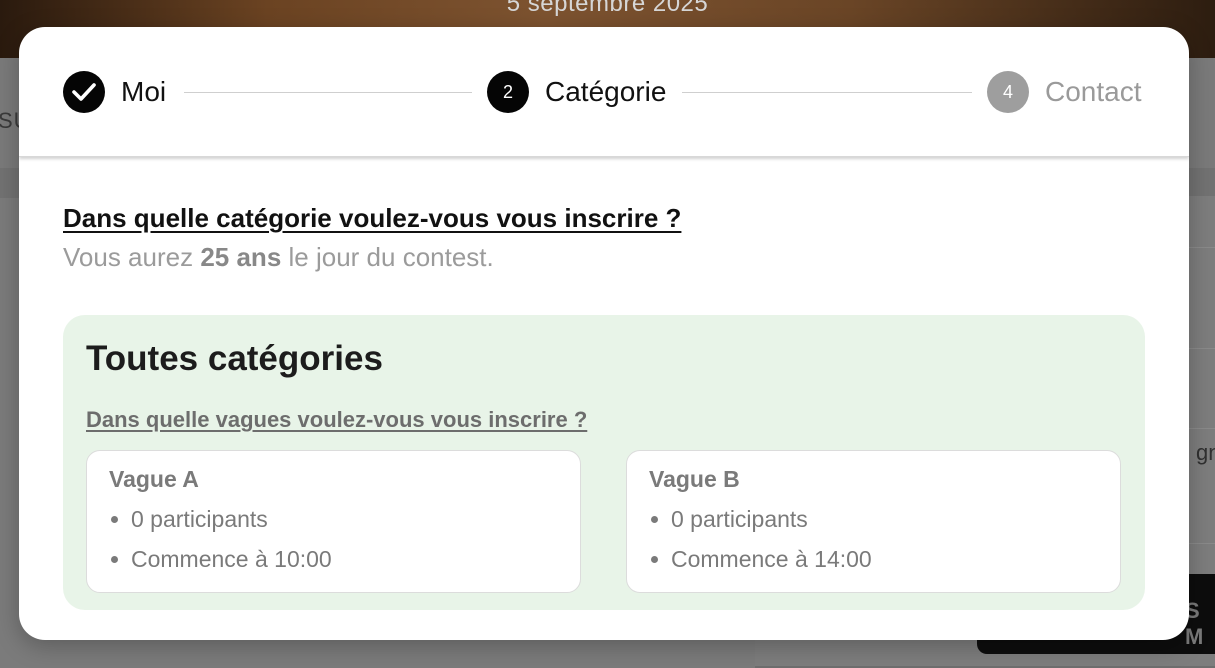 The image size is (1215, 668). I want to click on step-number: 2, so click(508, 92).